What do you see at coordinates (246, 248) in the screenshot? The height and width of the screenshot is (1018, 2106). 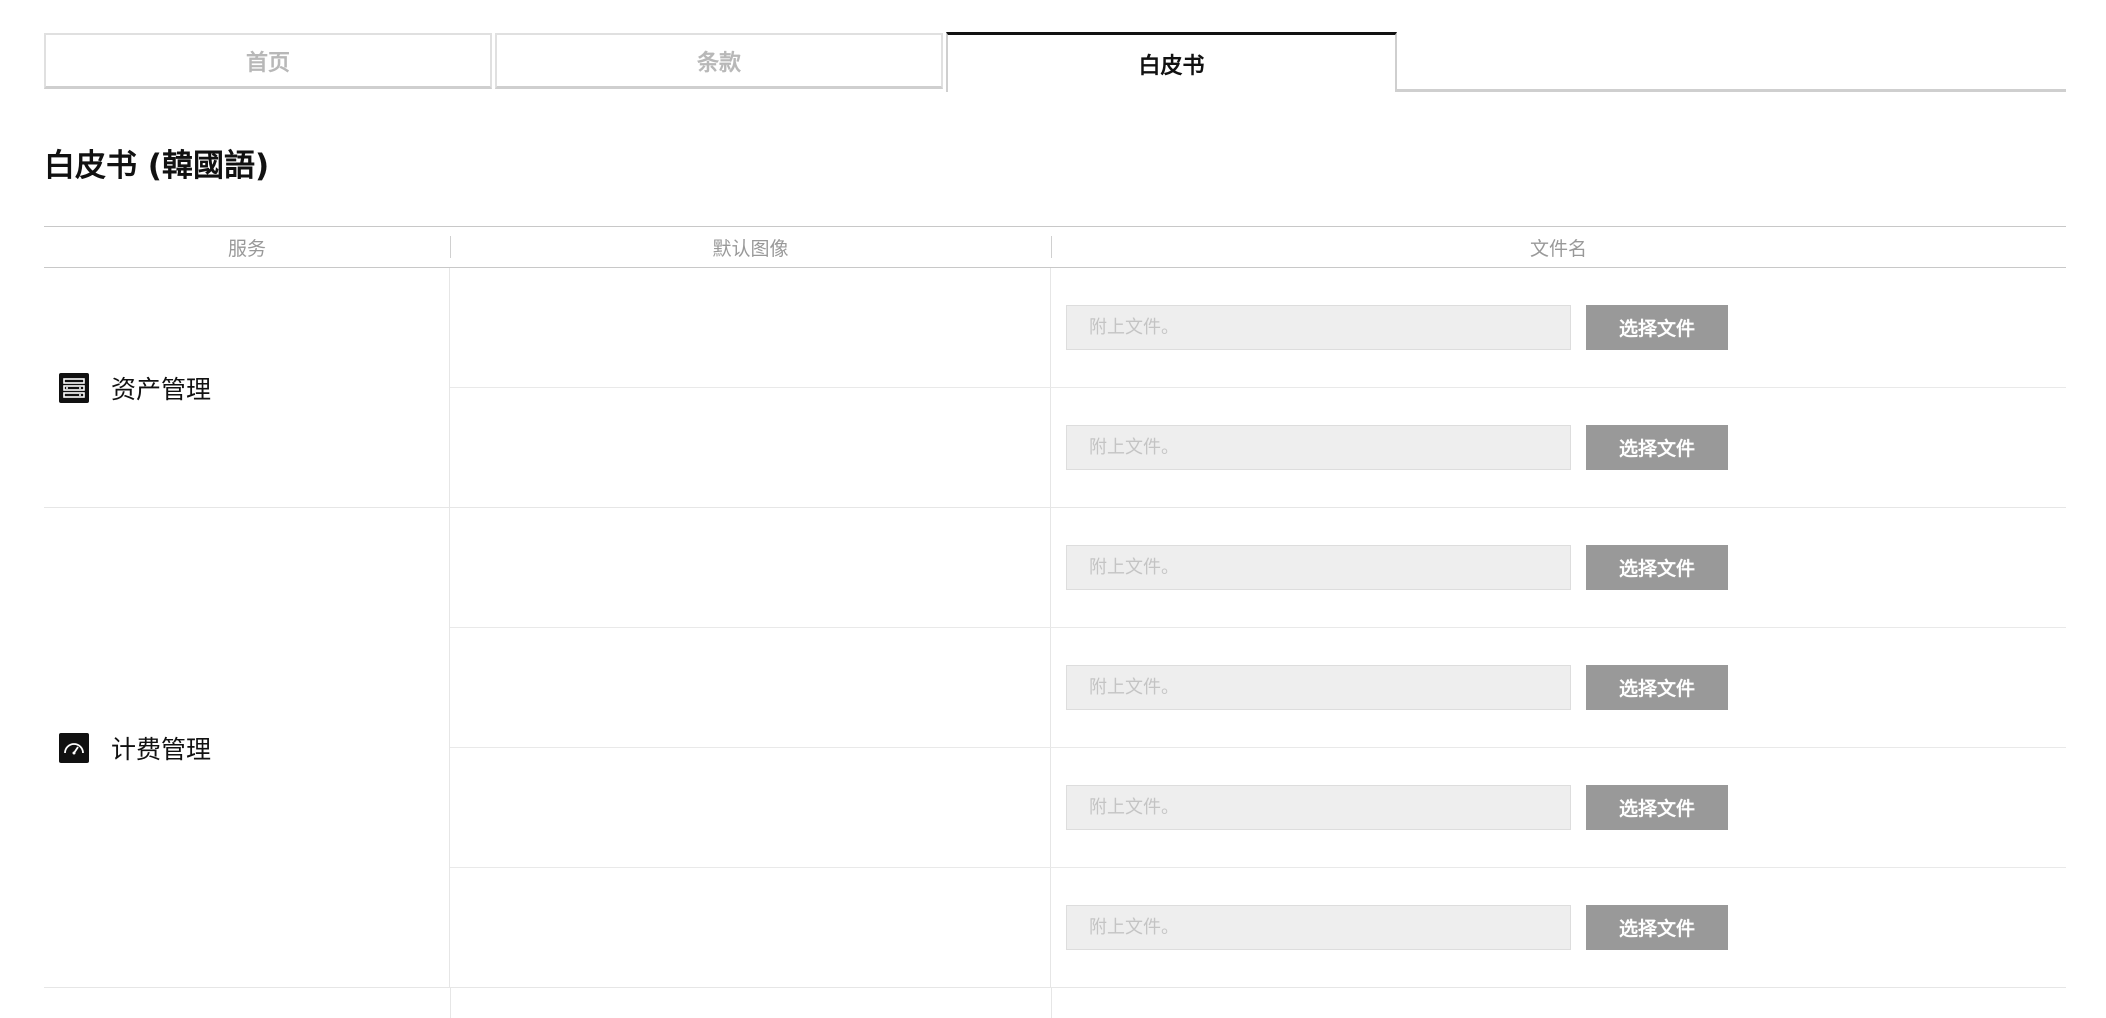 I see `header-service: 服务` at bounding box center [246, 248].